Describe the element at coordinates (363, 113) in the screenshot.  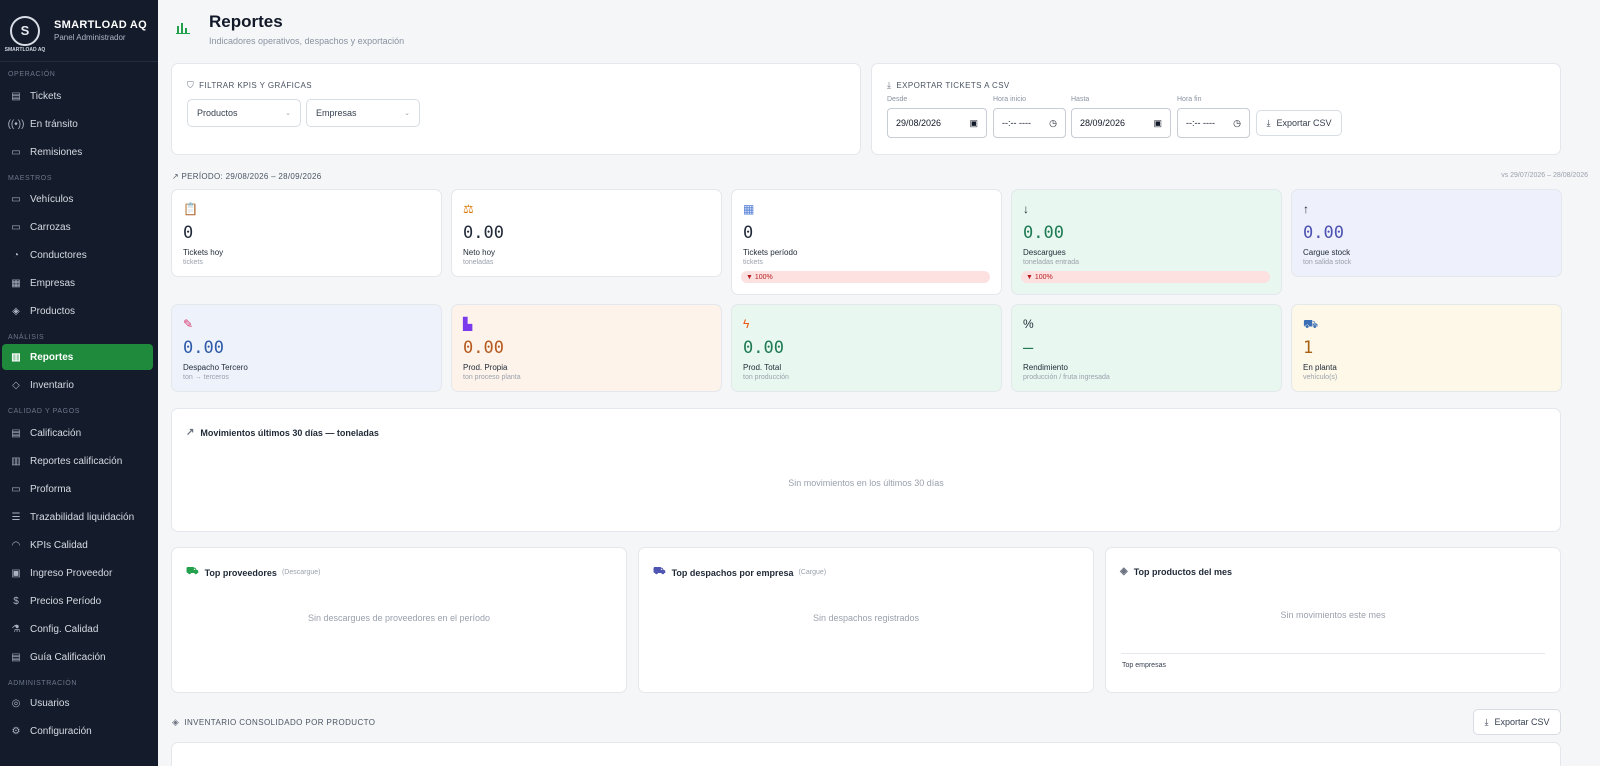
I see `companies-select: Empresas ⌄` at that location.